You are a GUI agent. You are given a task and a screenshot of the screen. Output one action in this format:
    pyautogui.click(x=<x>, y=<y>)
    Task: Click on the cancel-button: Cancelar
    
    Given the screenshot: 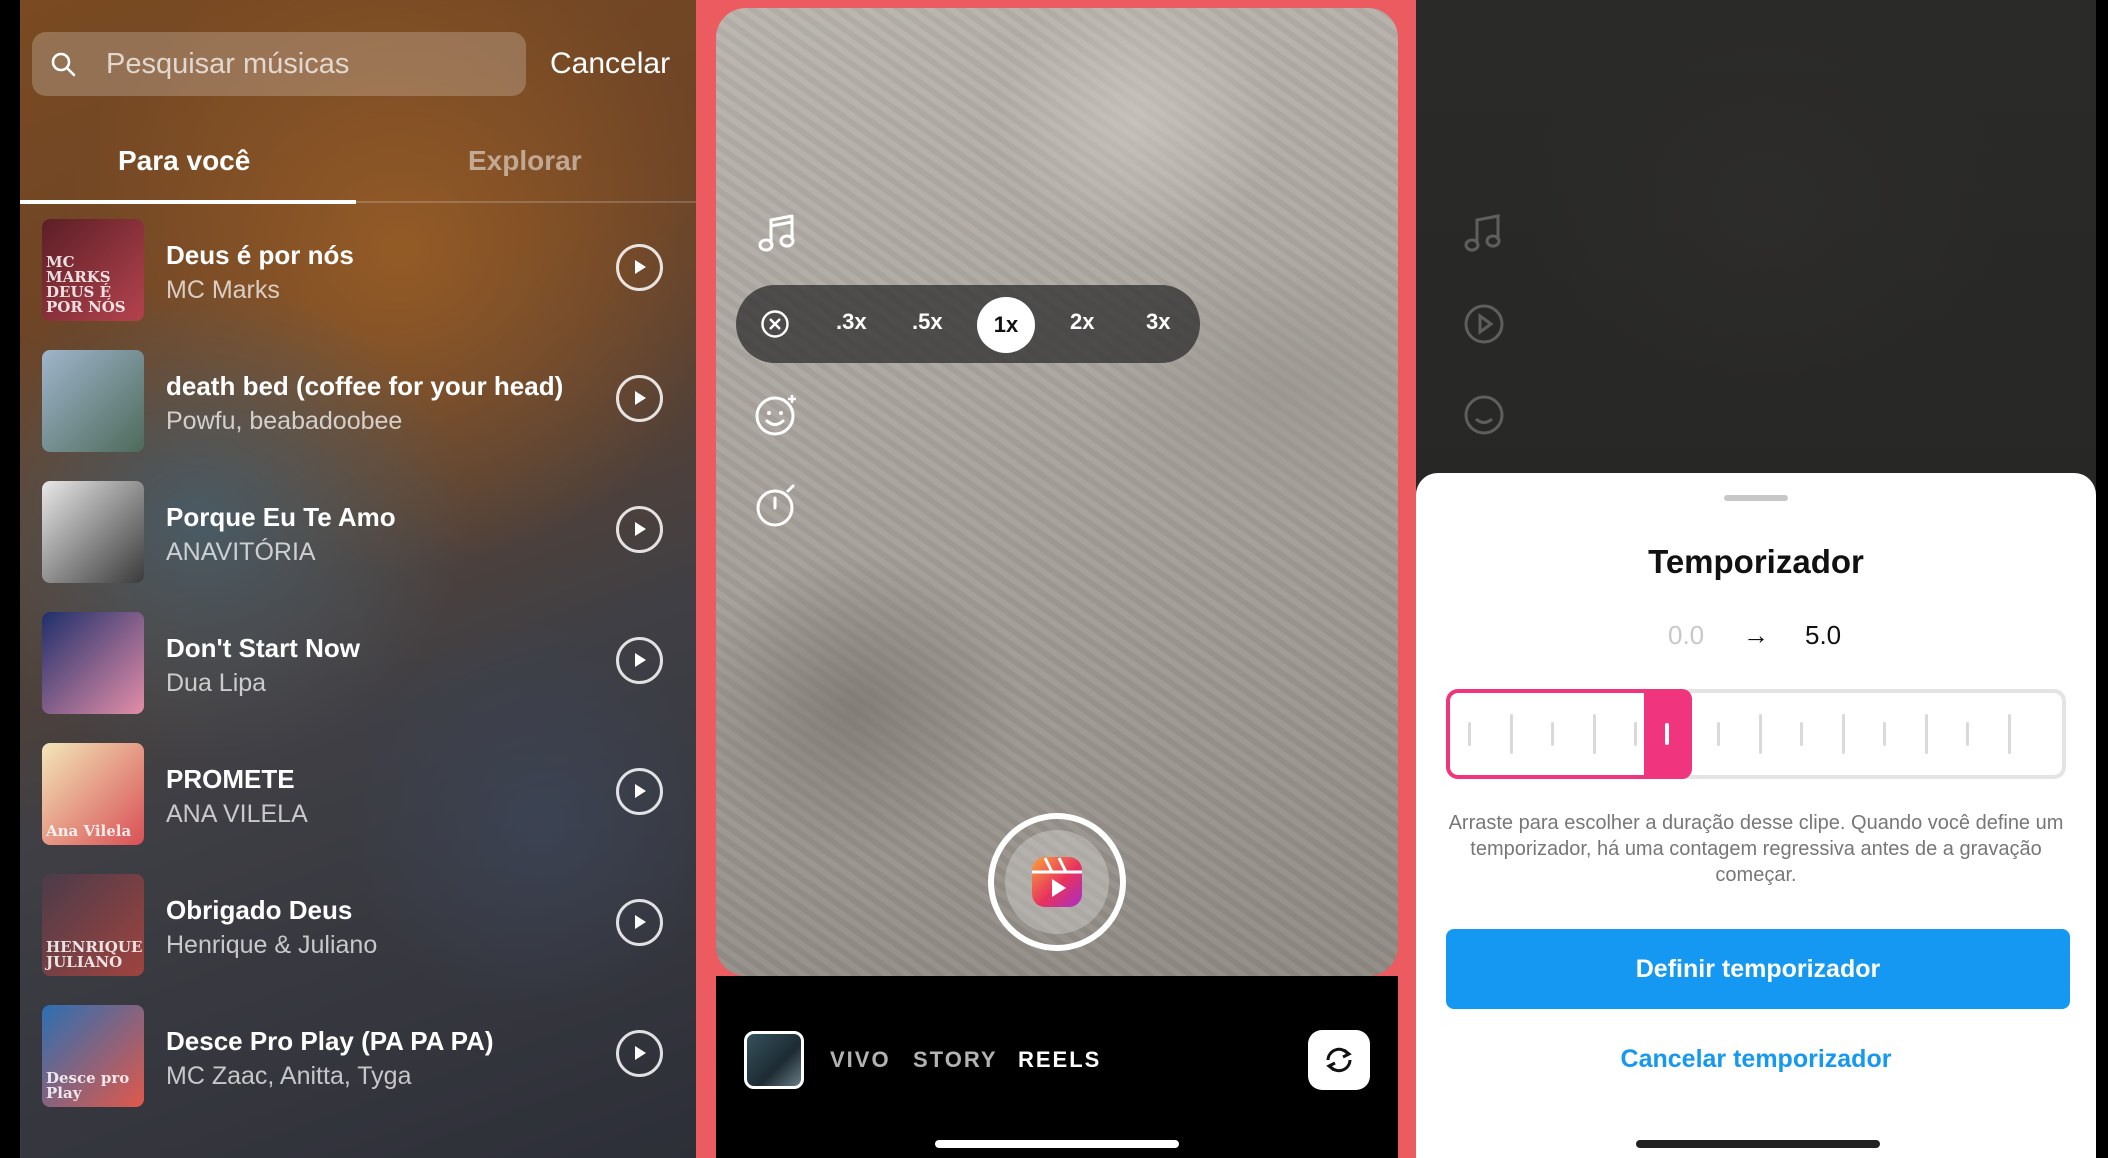 What is the action you would take?
    pyautogui.click(x=610, y=64)
    